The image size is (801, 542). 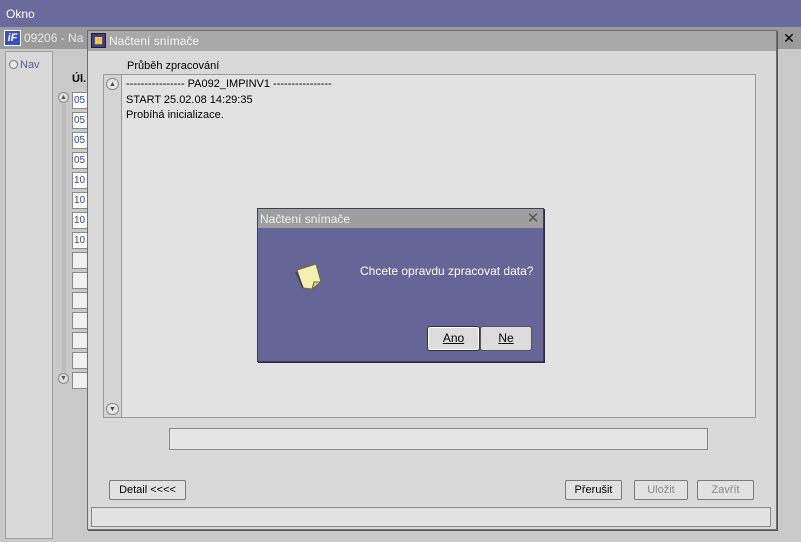 What do you see at coordinates (438, 439) in the screenshot?
I see `status-field` at bounding box center [438, 439].